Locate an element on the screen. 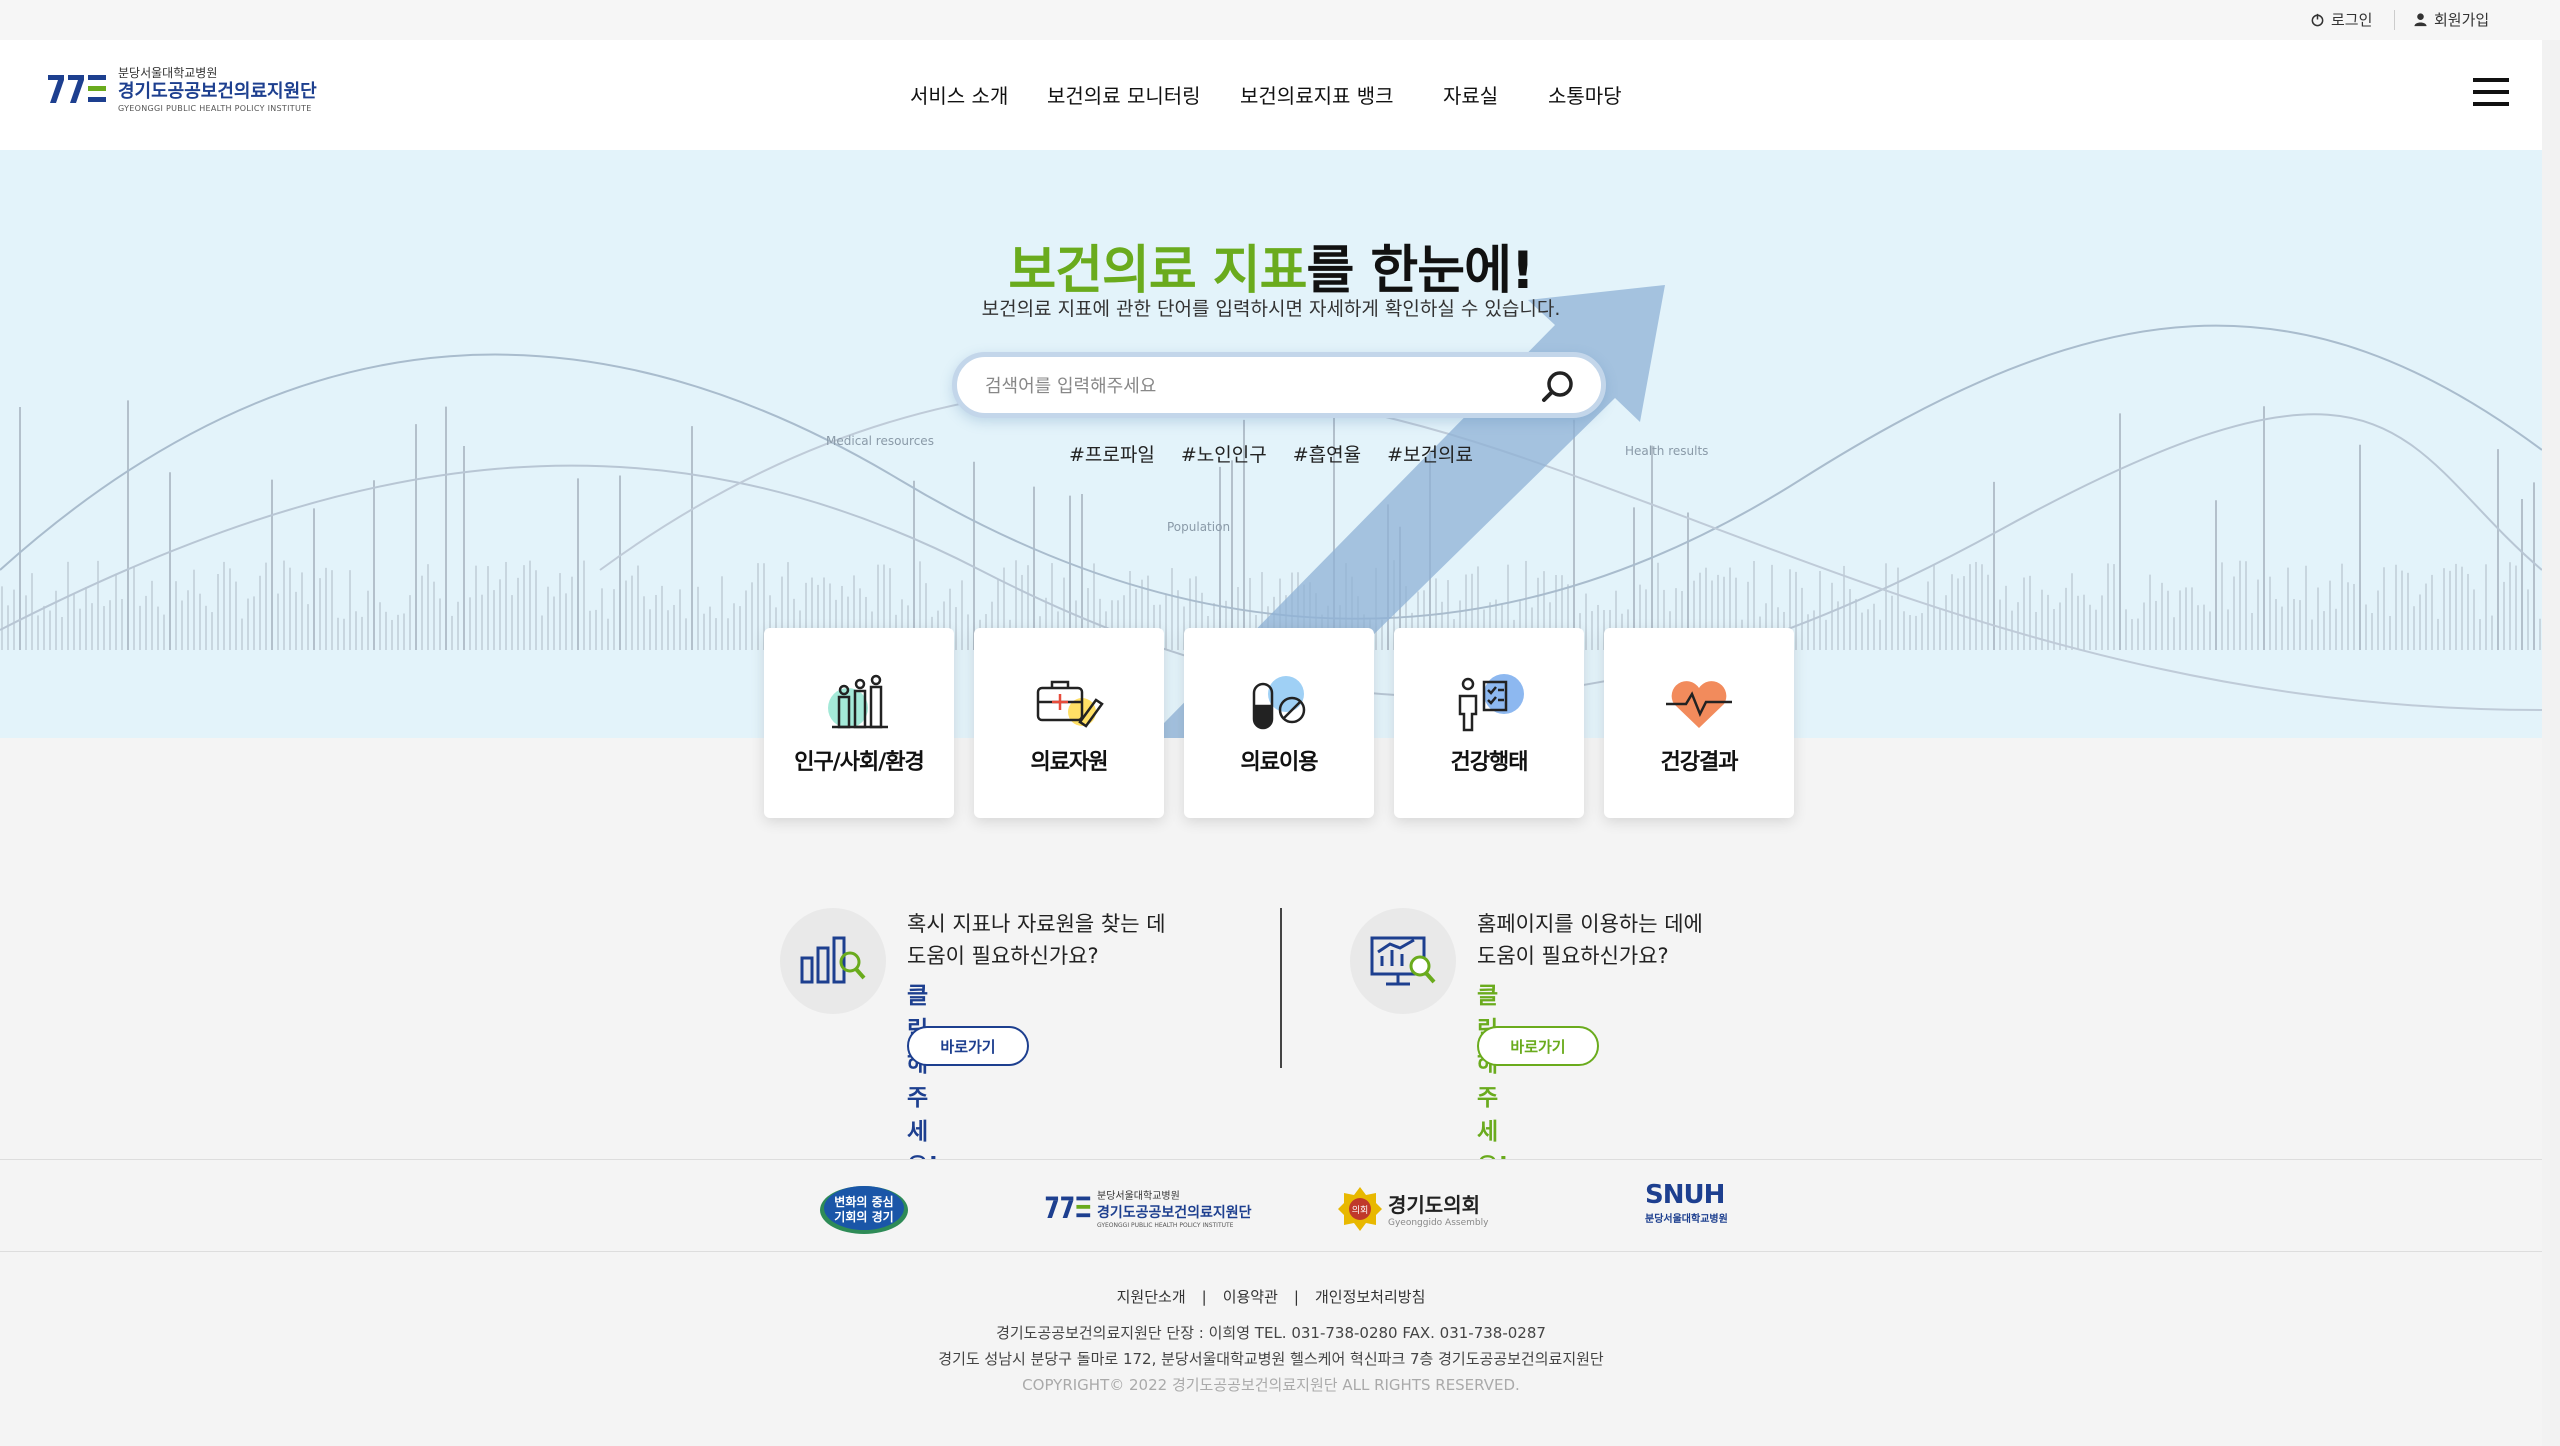  bar-chart-search-icon is located at coordinates (833, 960).